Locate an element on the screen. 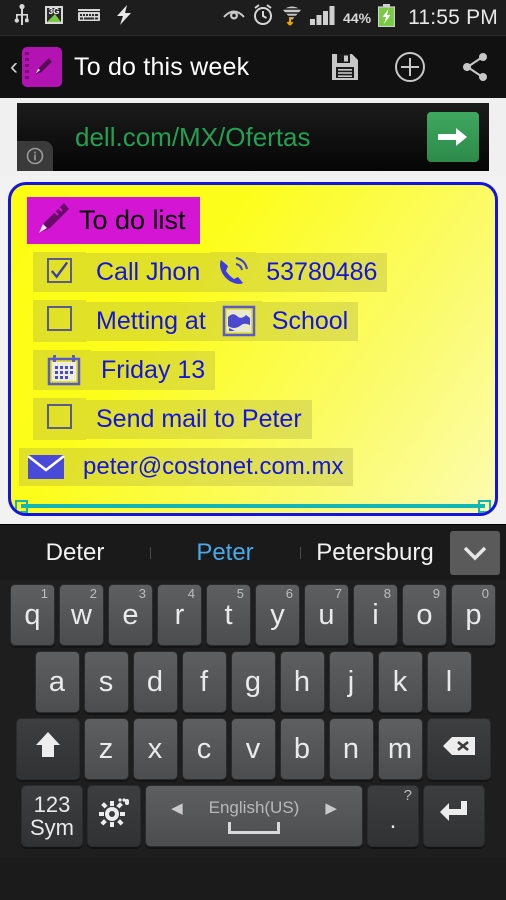  period-key: ? . is located at coordinates (393, 816).